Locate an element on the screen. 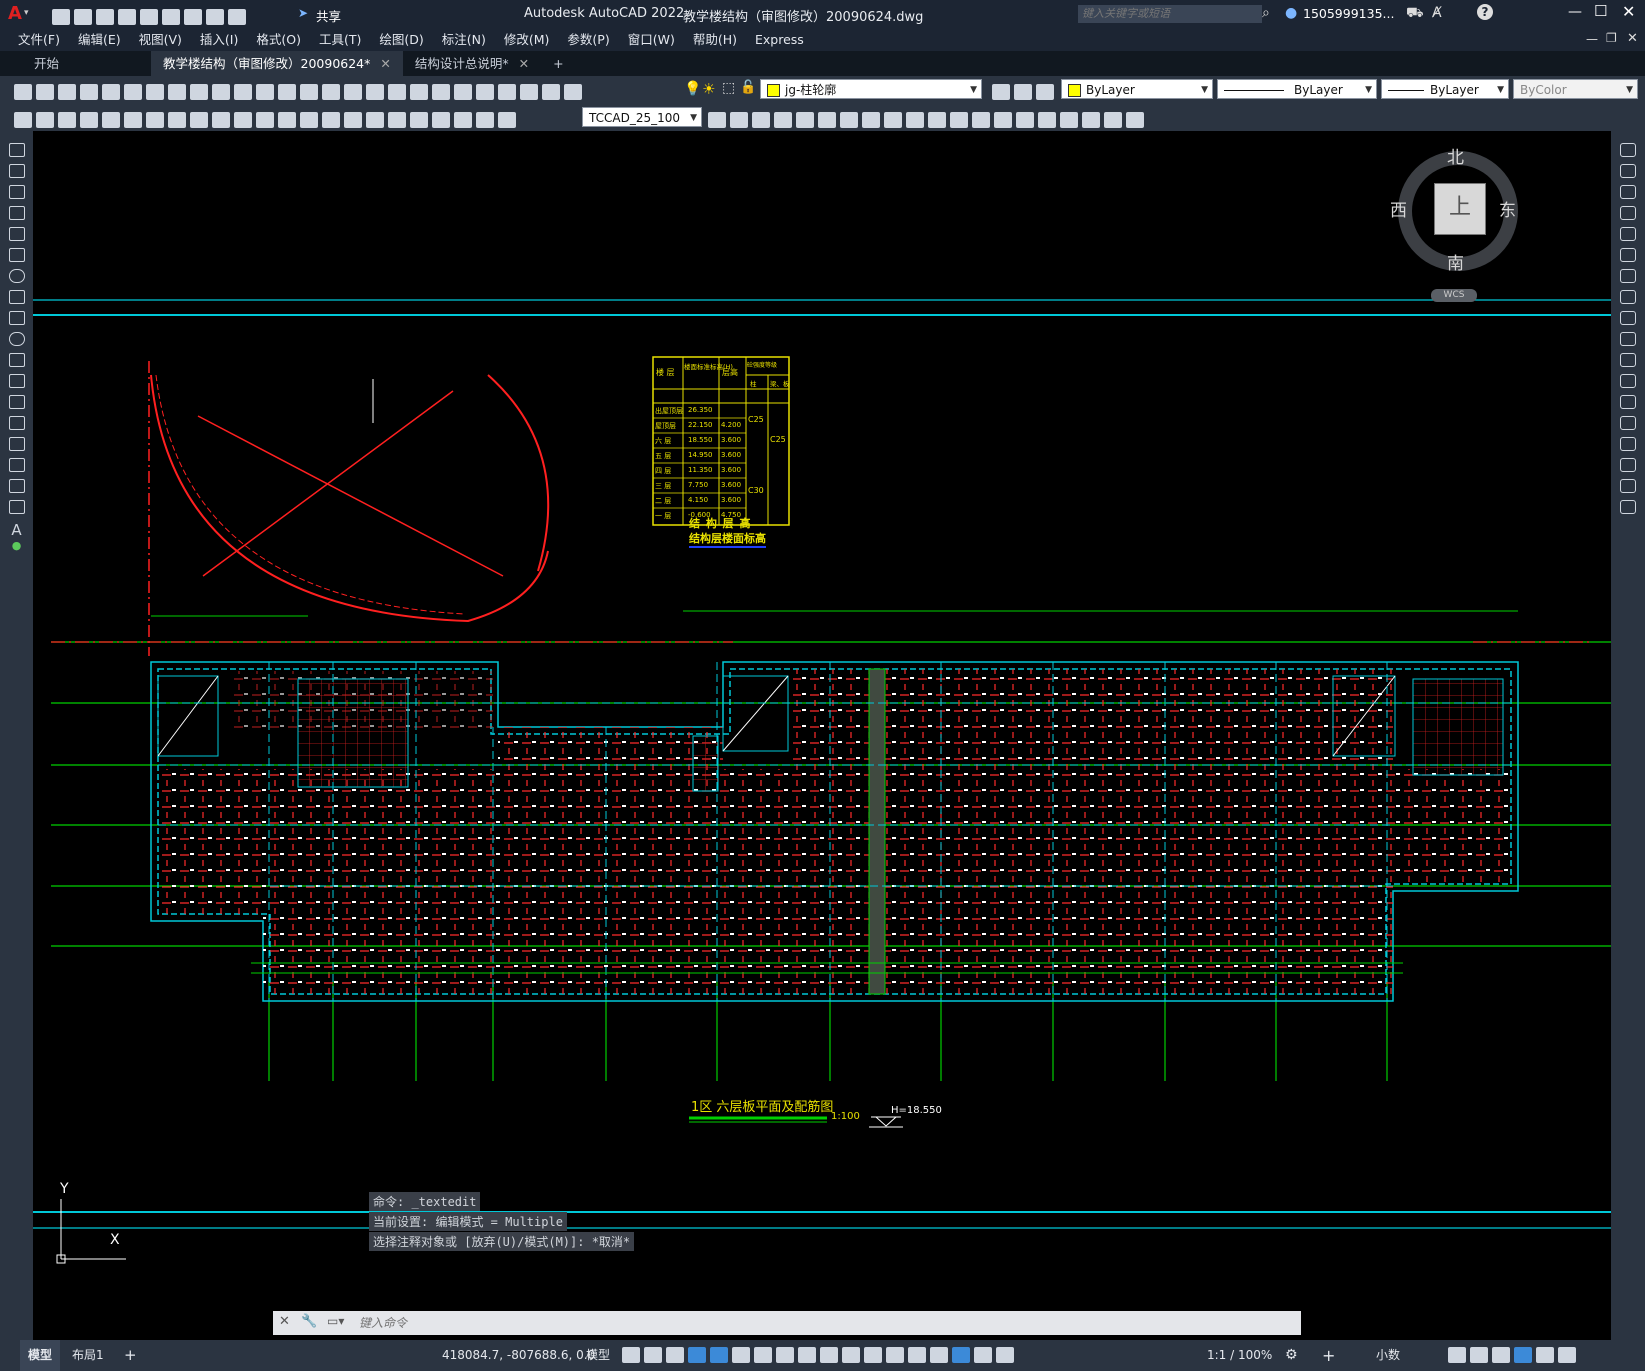 The image size is (1645, 1371). circle-icon is located at coordinates (16, 276).